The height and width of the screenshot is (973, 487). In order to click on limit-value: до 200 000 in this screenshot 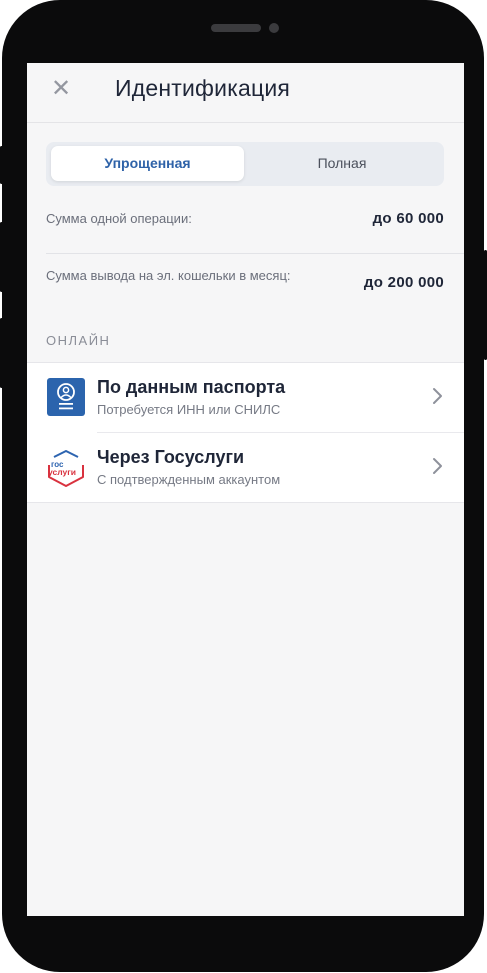, I will do `click(403, 282)`.